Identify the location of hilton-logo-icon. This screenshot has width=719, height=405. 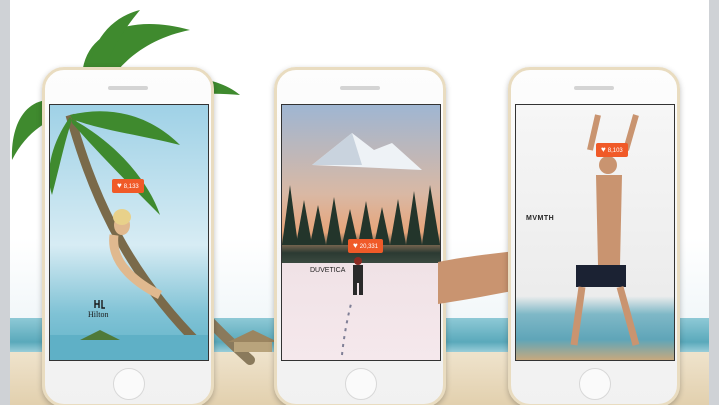
(99, 304).